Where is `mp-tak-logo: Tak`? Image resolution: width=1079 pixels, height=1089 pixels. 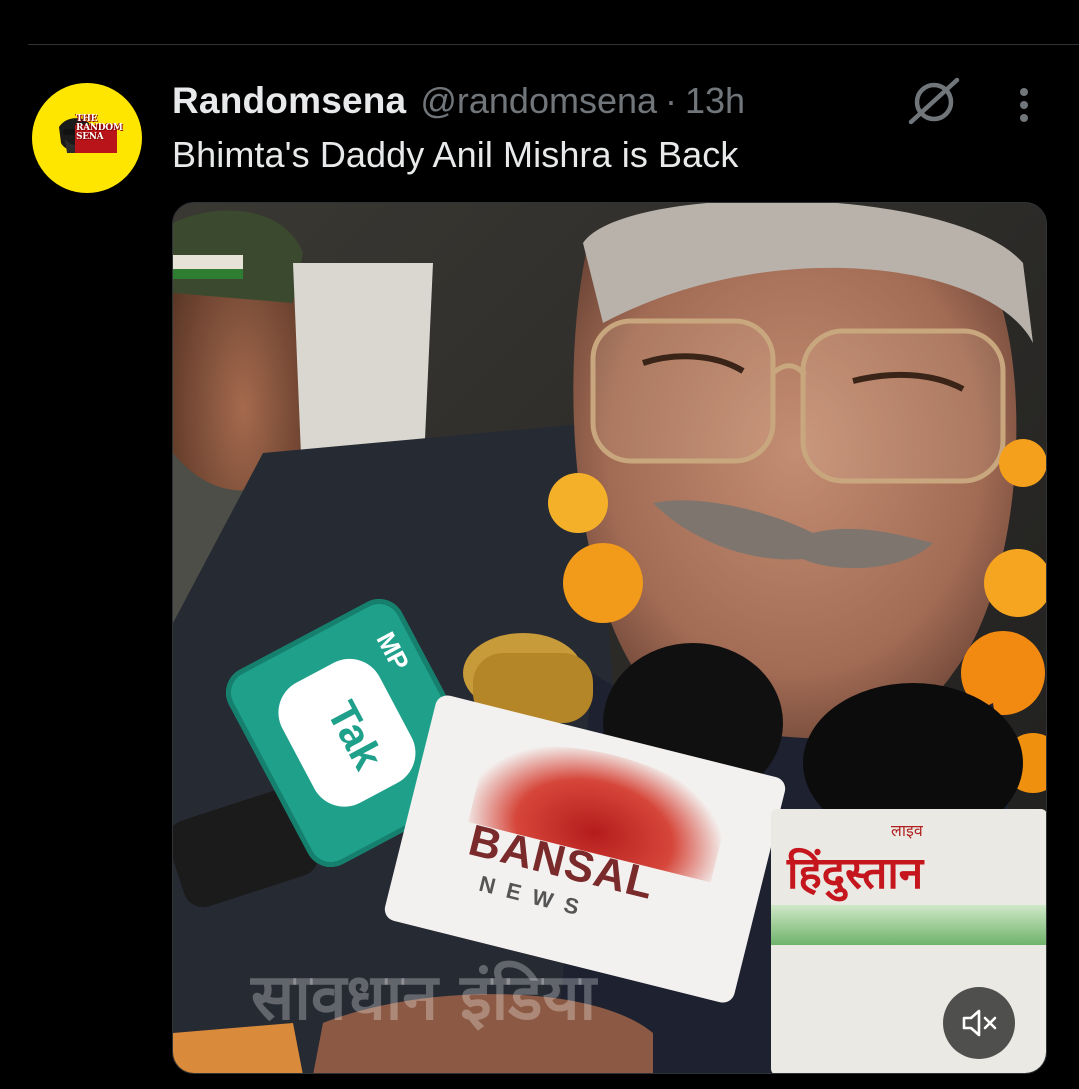
mp-tak-logo: Tak is located at coordinates (355, 735).